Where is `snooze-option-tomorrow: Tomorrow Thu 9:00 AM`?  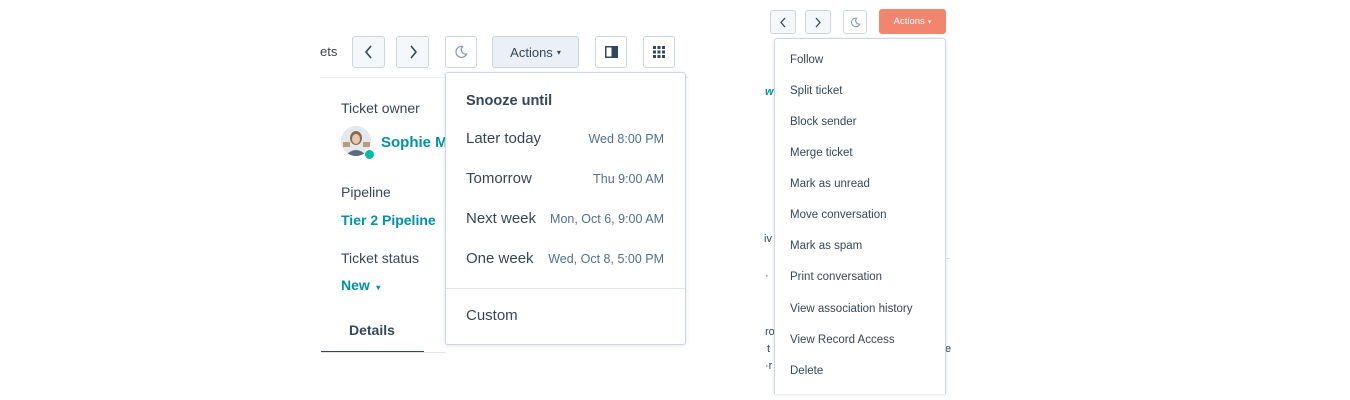
snooze-option-tomorrow: Tomorrow Thu 9:00 AM is located at coordinates (565, 180).